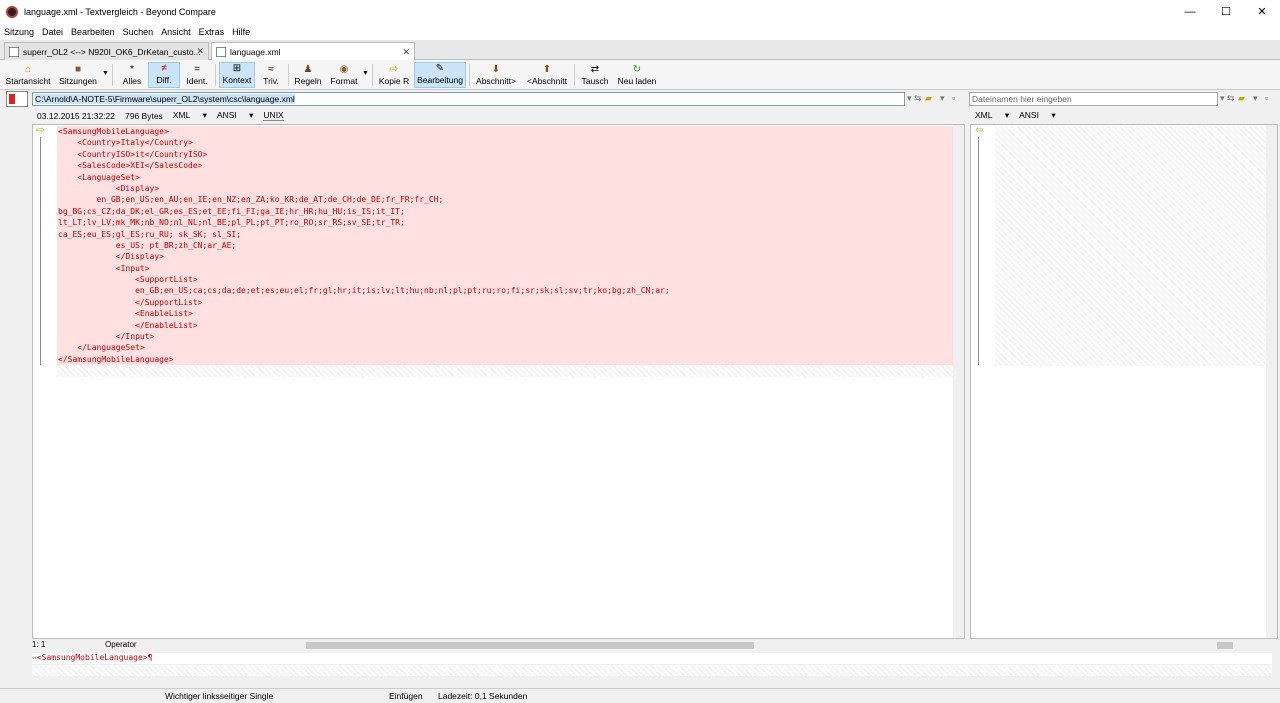  What do you see at coordinates (440, 80) in the screenshot?
I see `bearbeitung-label: Bearbeitung` at bounding box center [440, 80].